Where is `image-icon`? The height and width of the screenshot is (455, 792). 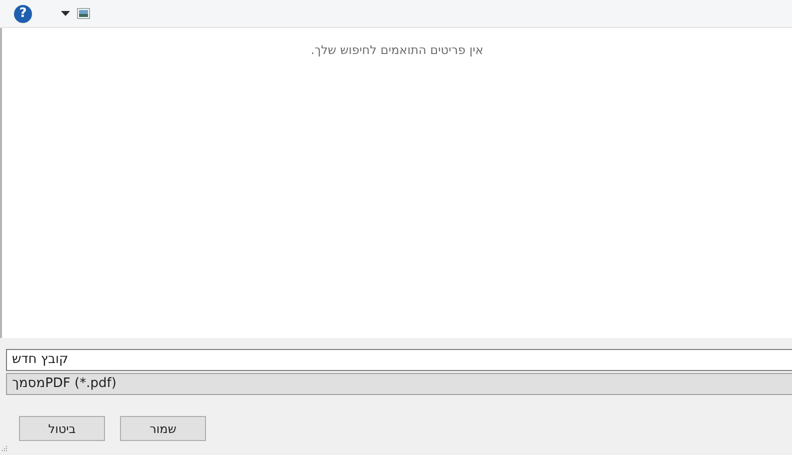
image-icon is located at coordinates (83, 13).